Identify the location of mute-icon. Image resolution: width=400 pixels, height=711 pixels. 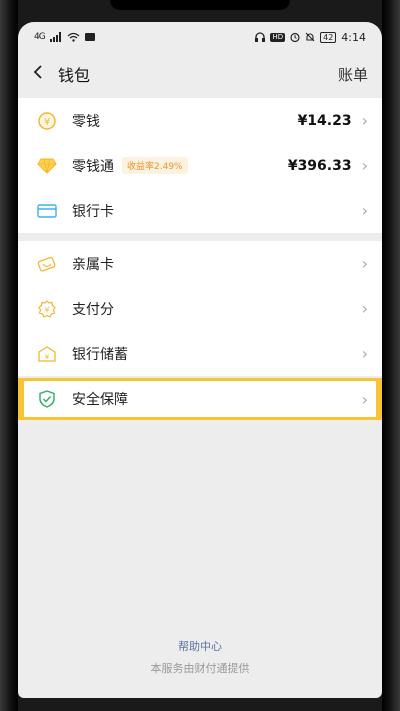
(310, 37).